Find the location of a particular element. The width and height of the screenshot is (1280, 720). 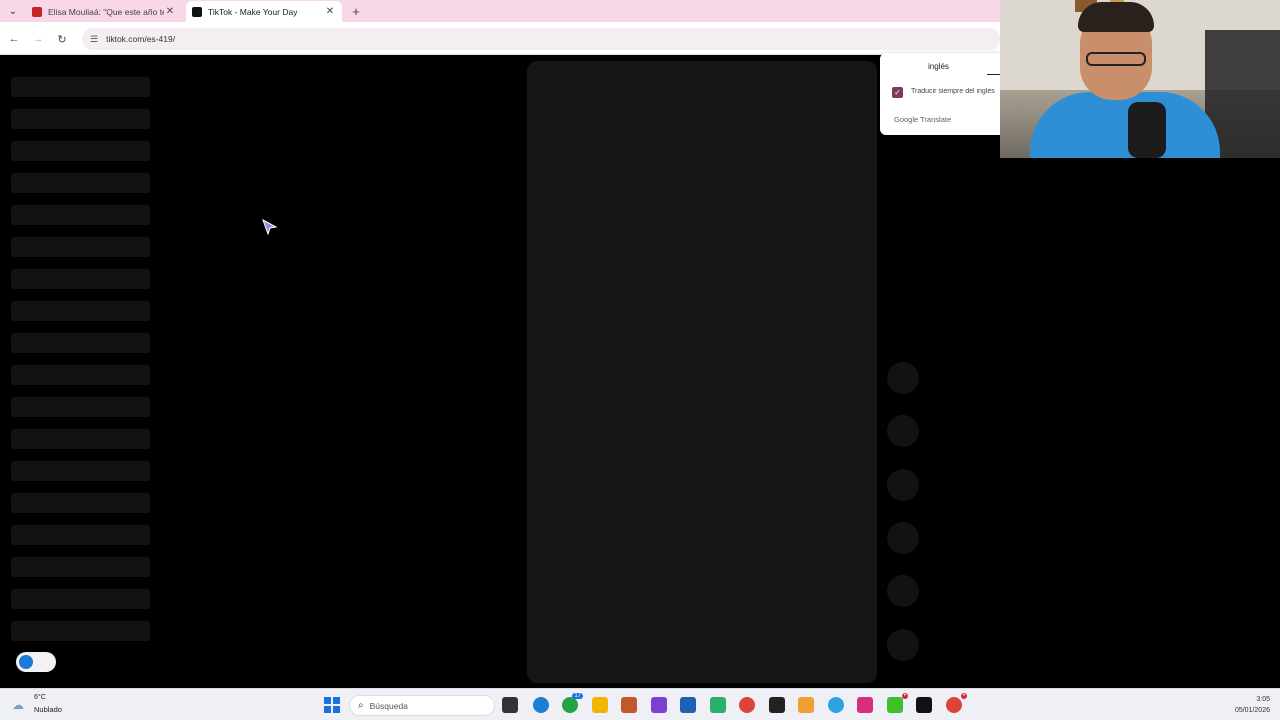

clock-date: 05/01/2026 is located at coordinates (1252, 710).